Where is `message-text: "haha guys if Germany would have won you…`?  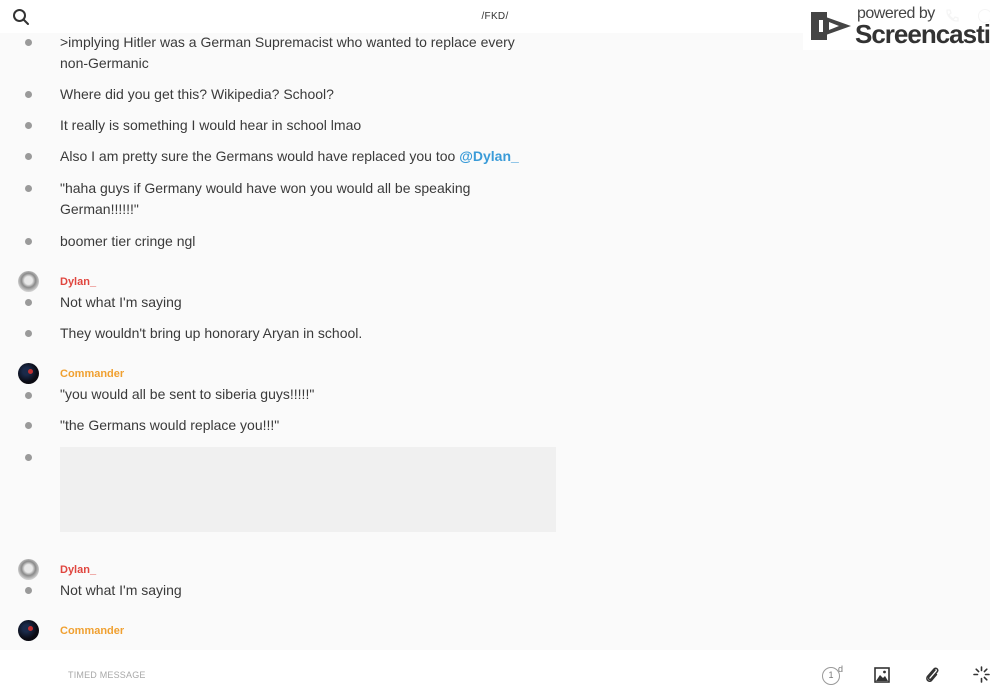
message-text: "haha guys if Germany would have won you… is located at coordinates (265, 188).